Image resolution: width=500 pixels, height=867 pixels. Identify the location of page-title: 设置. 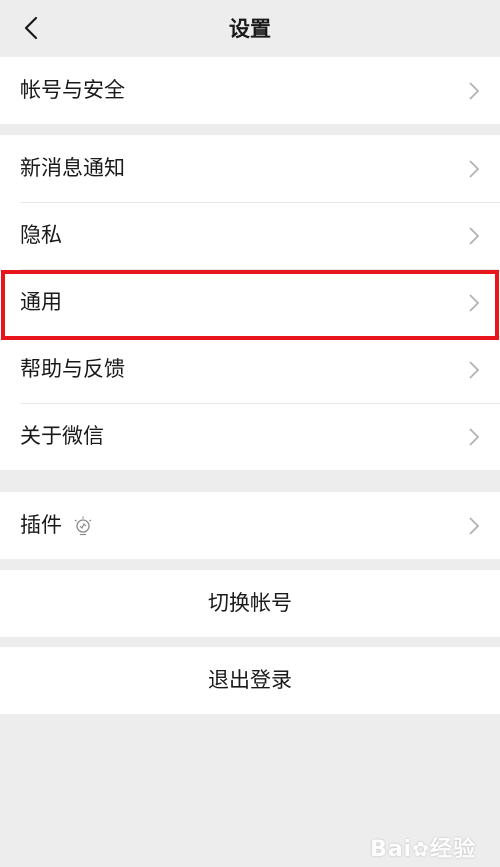
(250, 29).